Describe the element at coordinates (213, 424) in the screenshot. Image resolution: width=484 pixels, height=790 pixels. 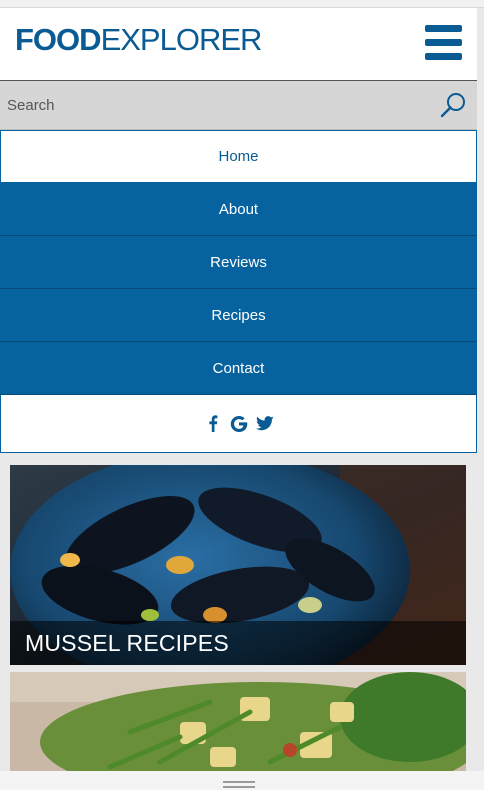
I see `facebook-icon` at that location.